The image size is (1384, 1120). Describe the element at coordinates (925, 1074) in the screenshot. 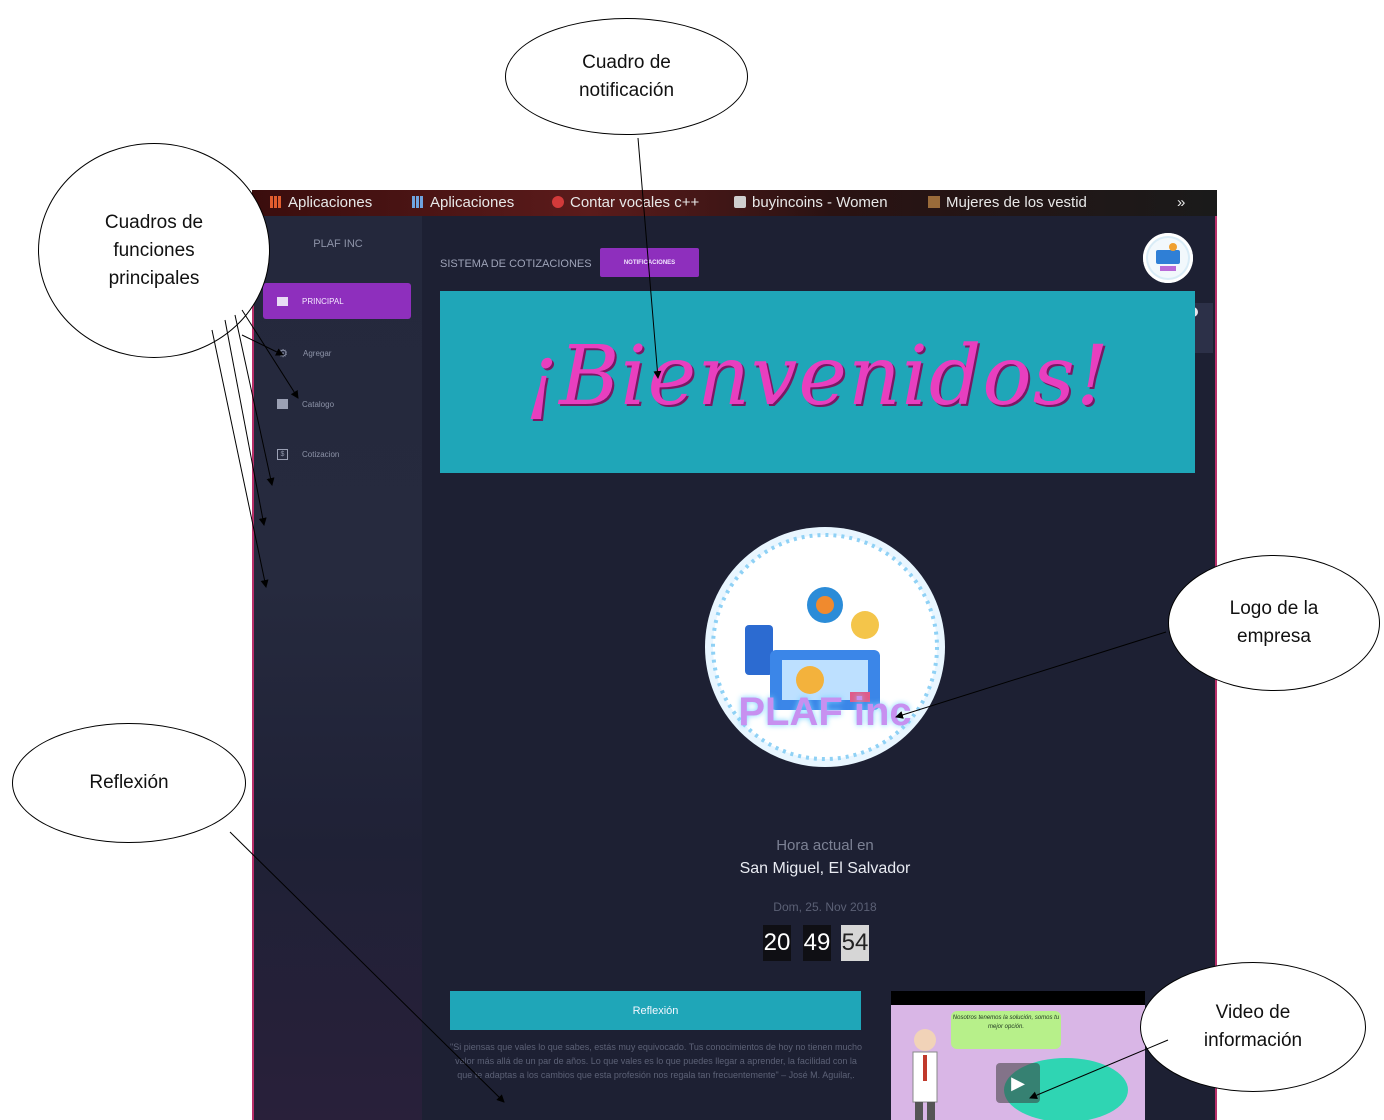

I see `presenter-figure` at that location.